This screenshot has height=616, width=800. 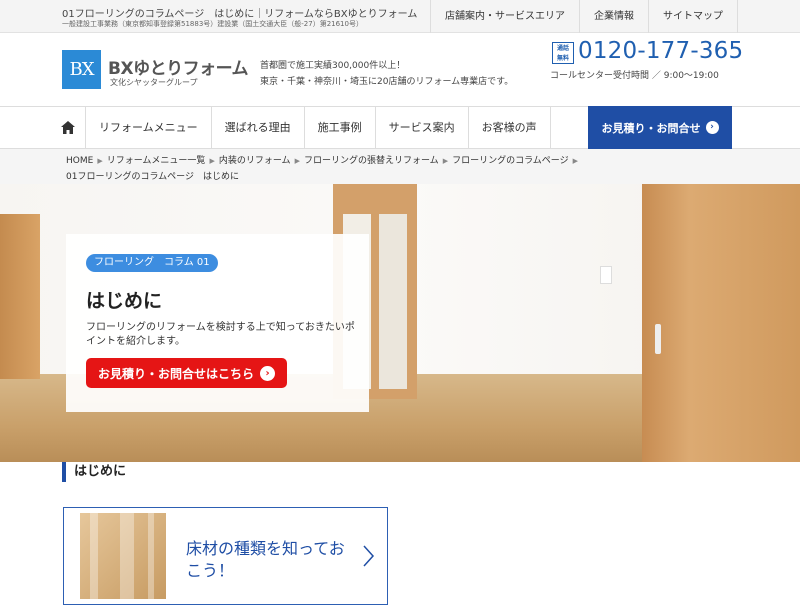 I want to click on hero-door-glass, so click(x=393, y=301).